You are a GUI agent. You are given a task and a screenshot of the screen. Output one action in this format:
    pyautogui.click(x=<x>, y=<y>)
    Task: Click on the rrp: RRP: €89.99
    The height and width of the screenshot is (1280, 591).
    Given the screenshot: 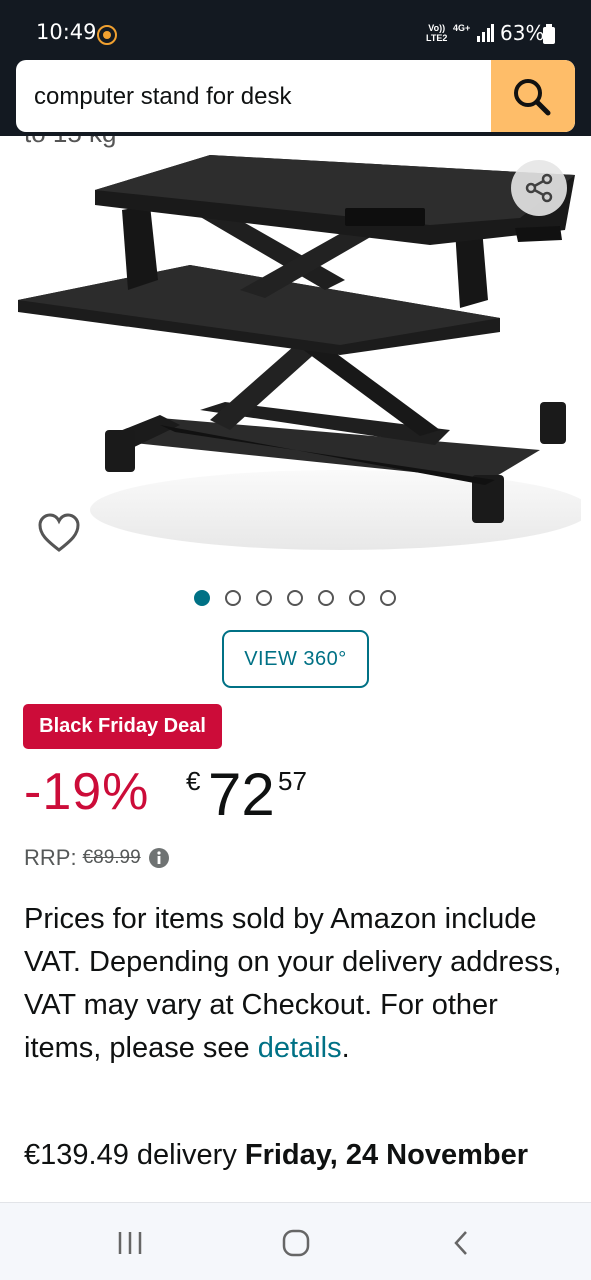 What is the action you would take?
    pyautogui.click(x=96, y=858)
    